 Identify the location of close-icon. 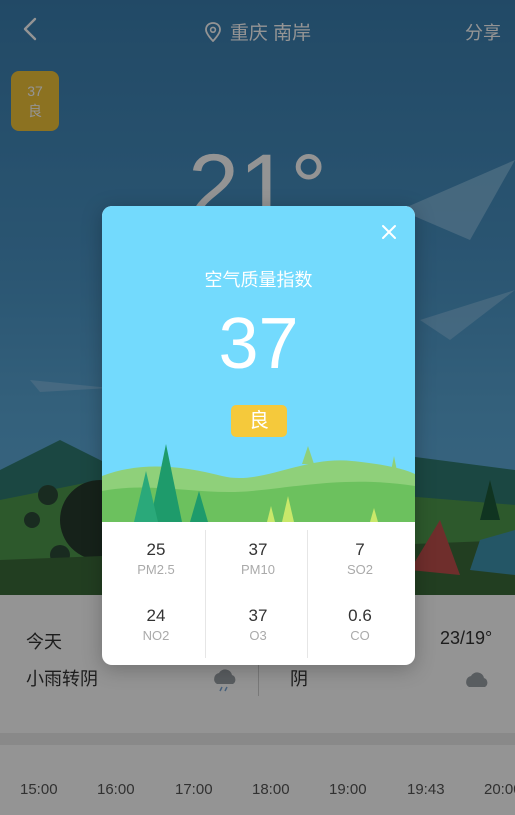
(389, 232).